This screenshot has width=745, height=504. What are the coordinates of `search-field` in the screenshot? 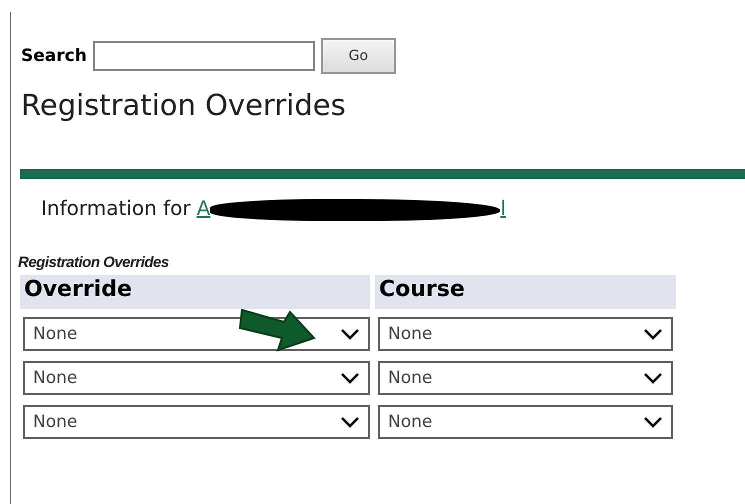 It's located at (203, 56).